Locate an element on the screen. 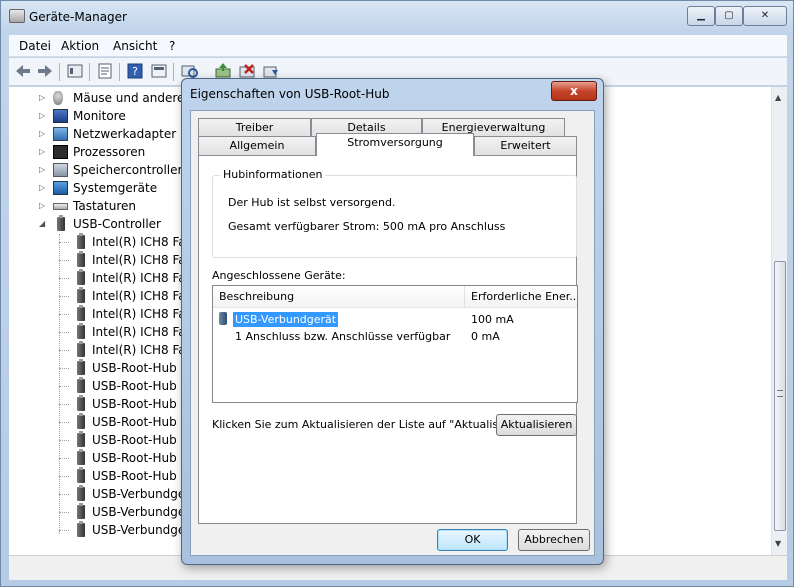 The height and width of the screenshot is (587, 794). vertical-scrollbar: ▲ ▼ is located at coordinates (779, 321).